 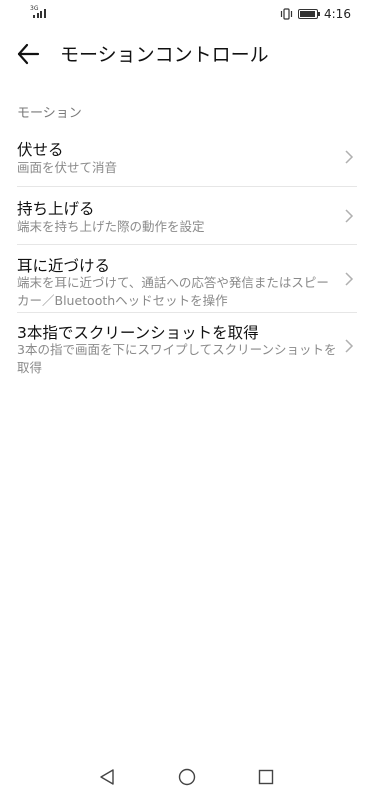 I want to click on signal-icon, so click(x=39, y=13).